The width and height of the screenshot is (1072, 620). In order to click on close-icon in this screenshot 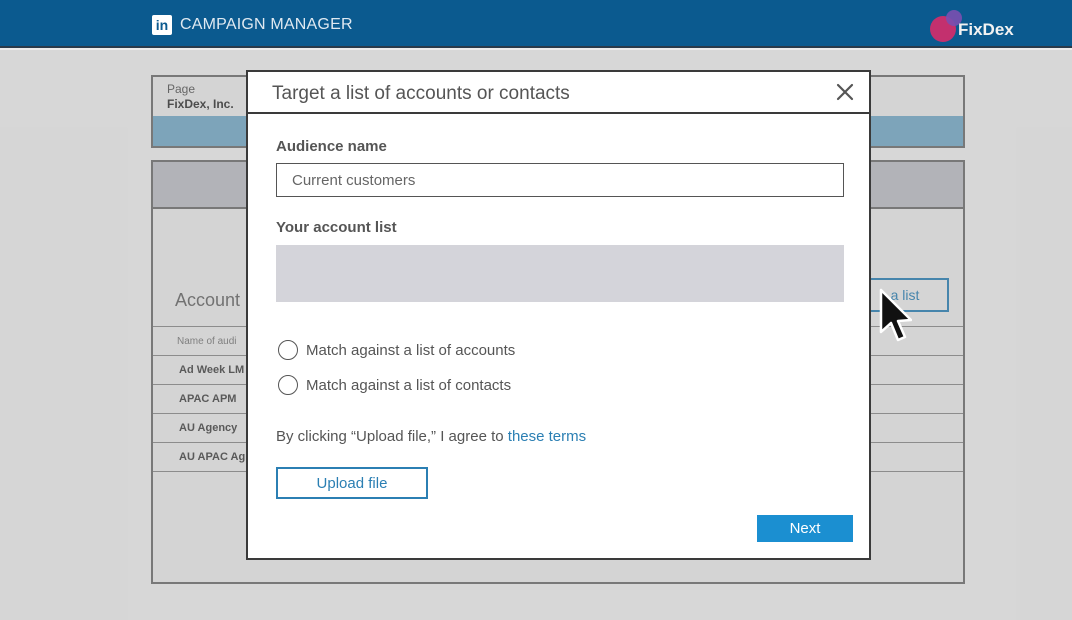, I will do `click(845, 92)`.